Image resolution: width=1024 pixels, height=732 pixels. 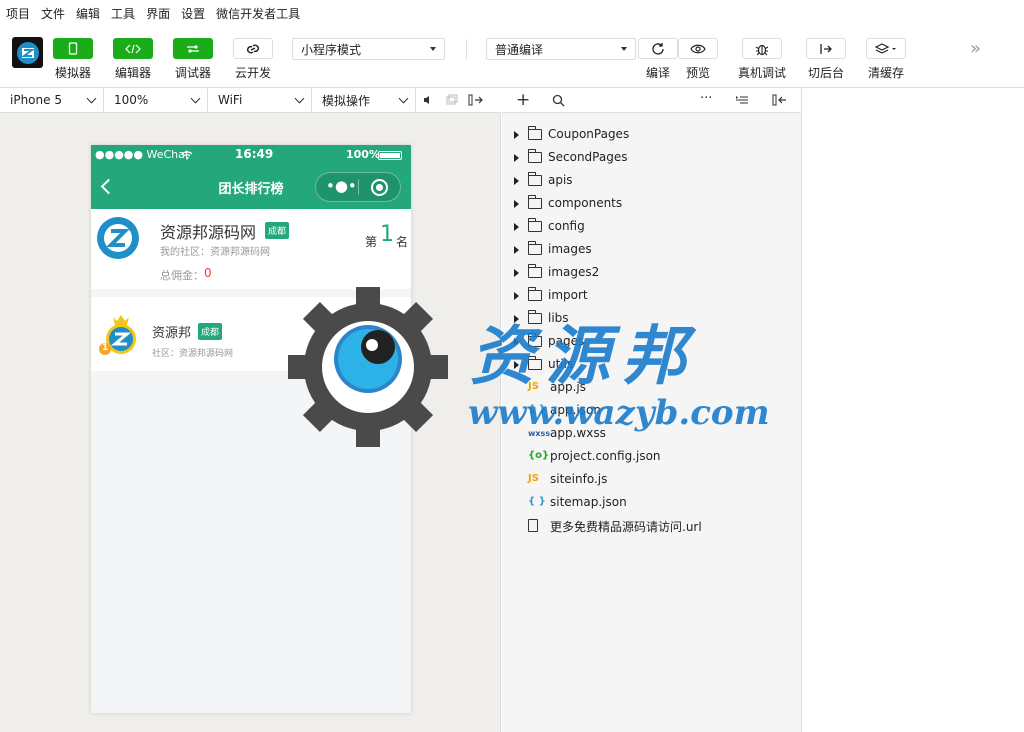 What do you see at coordinates (36, 100) in the screenshot?
I see `device-value: iPhone 5` at bounding box center [36, 100].